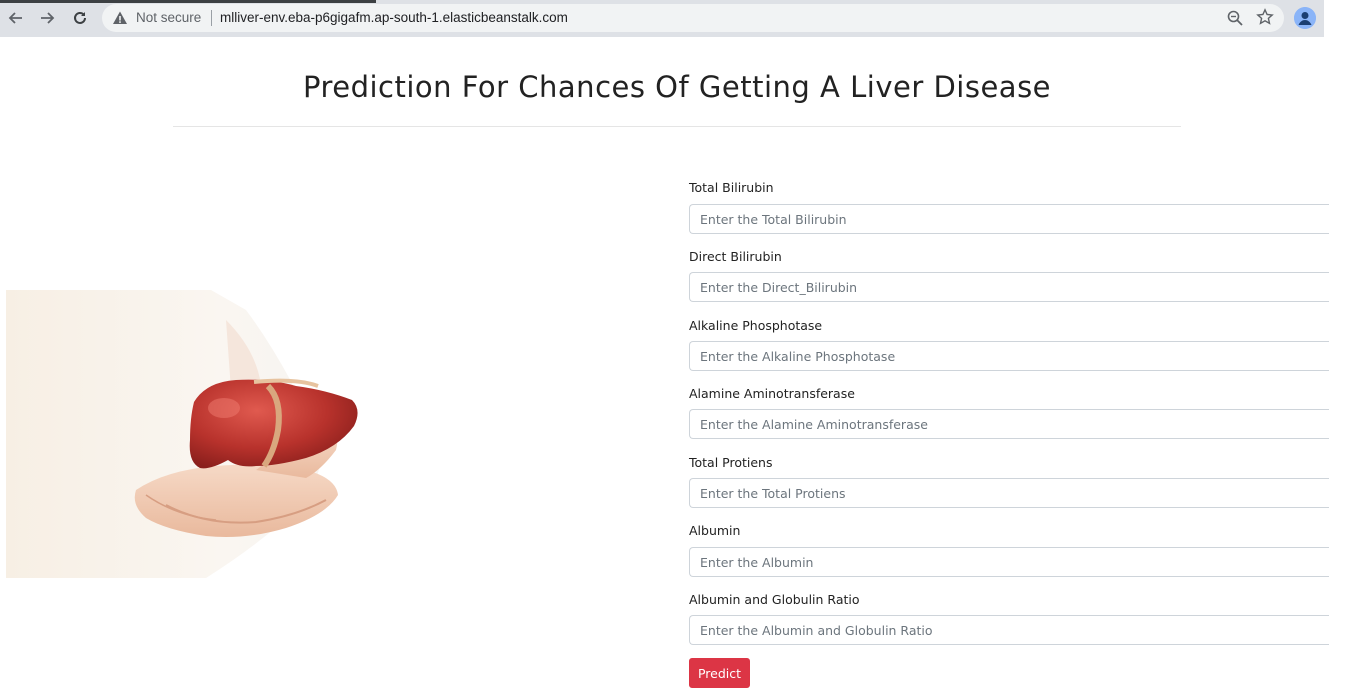 The width and height of the screenshot is (1360, 688). What do you see at coordinates (719, 673) in the screenshot?
I see `predict-button: Predict` at bounding box center [719, 673].